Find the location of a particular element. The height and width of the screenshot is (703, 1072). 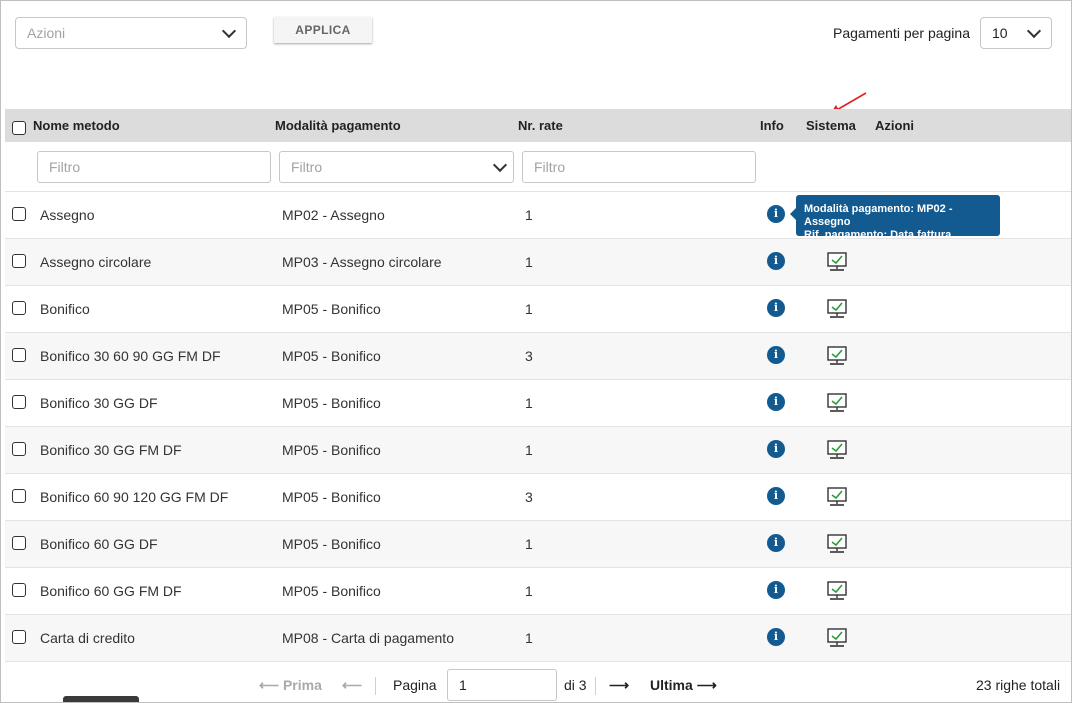

method-name: Bonifico is located at coordinates (65, 309).